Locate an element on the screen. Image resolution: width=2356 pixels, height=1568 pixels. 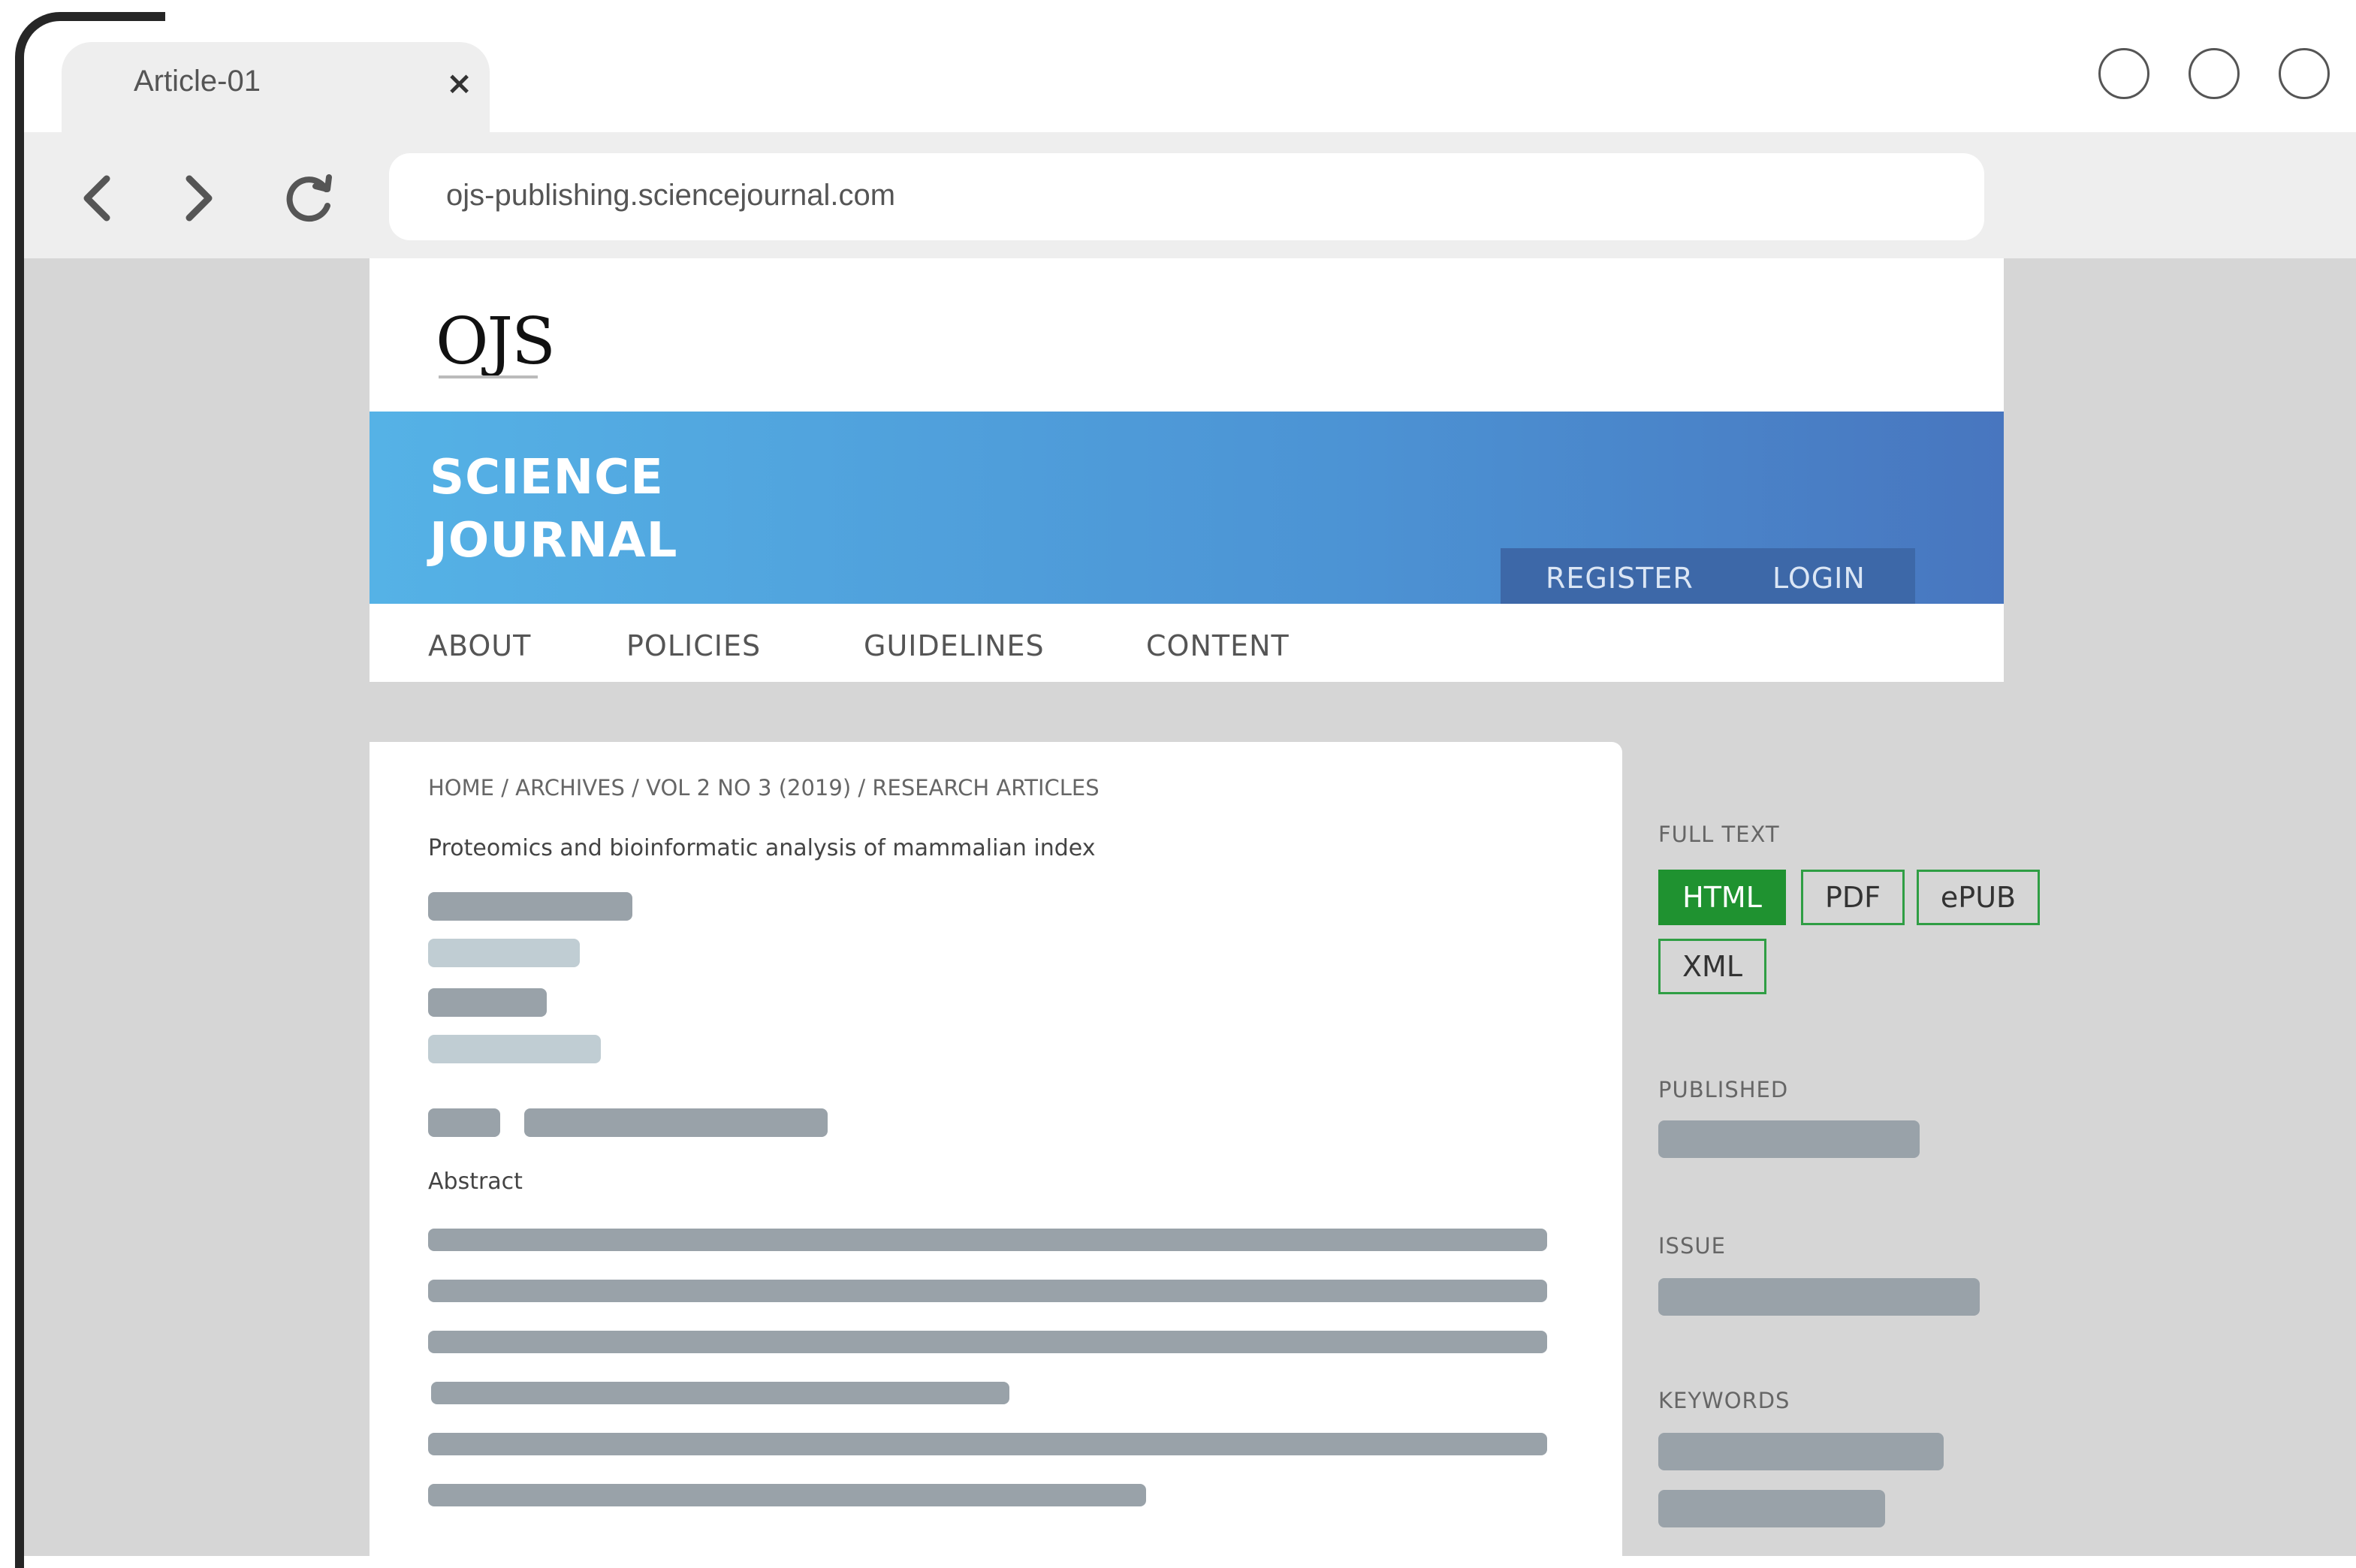
register-link: REGISTER is located at coordinates (1620, 578).